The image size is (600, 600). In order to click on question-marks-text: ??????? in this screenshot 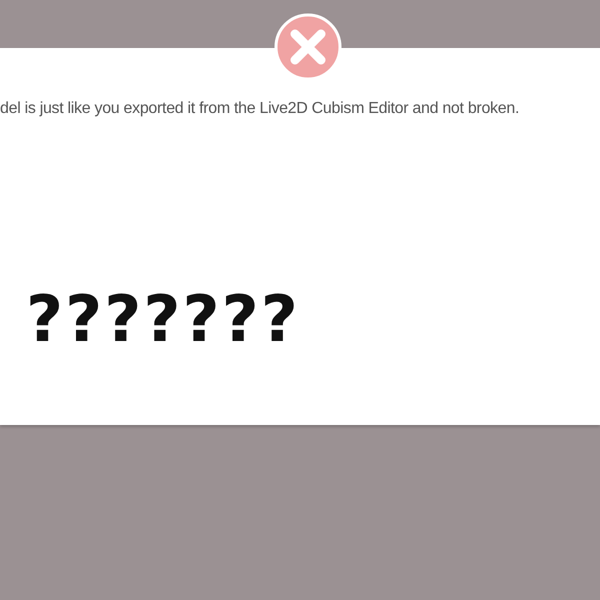, I will do `click(163, 320)`.